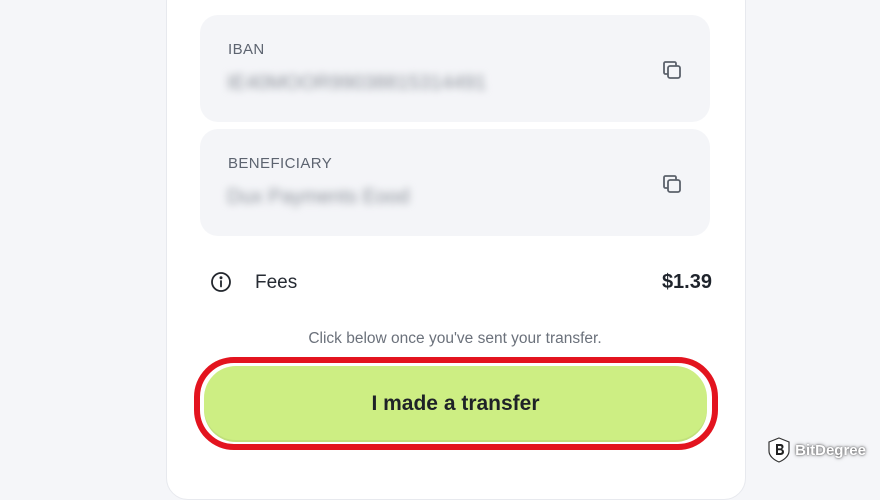  Describe the element at coordinates (830, 450) in the screenshot. I see `watermark-text: BitDegree` at that location.